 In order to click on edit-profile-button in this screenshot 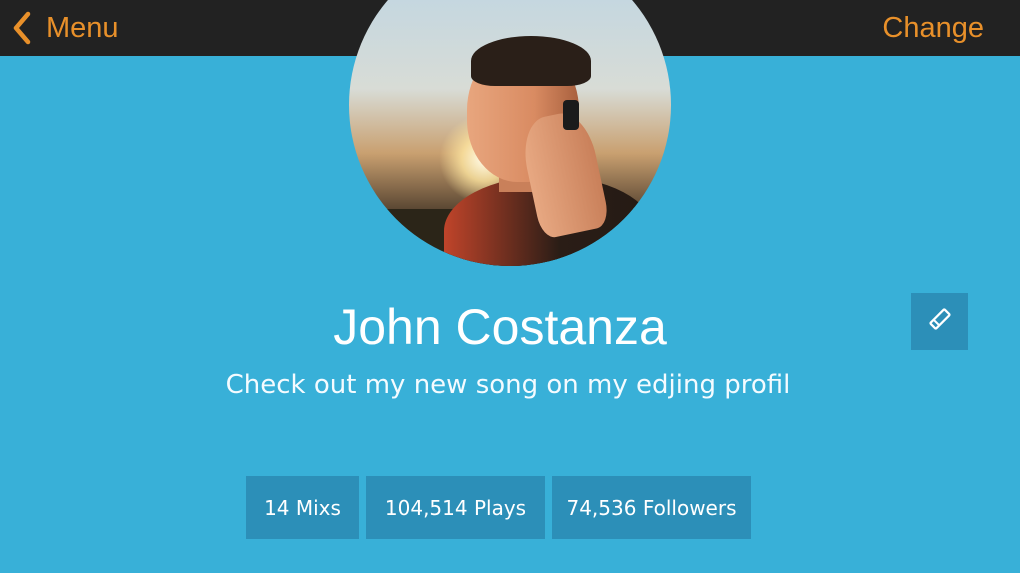, I will do `click(939, 321)`.